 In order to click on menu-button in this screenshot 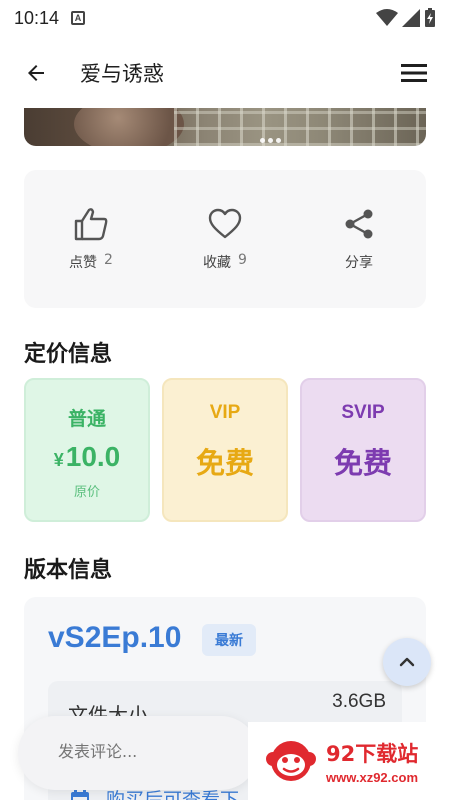, I will do `click(414, 73)`.